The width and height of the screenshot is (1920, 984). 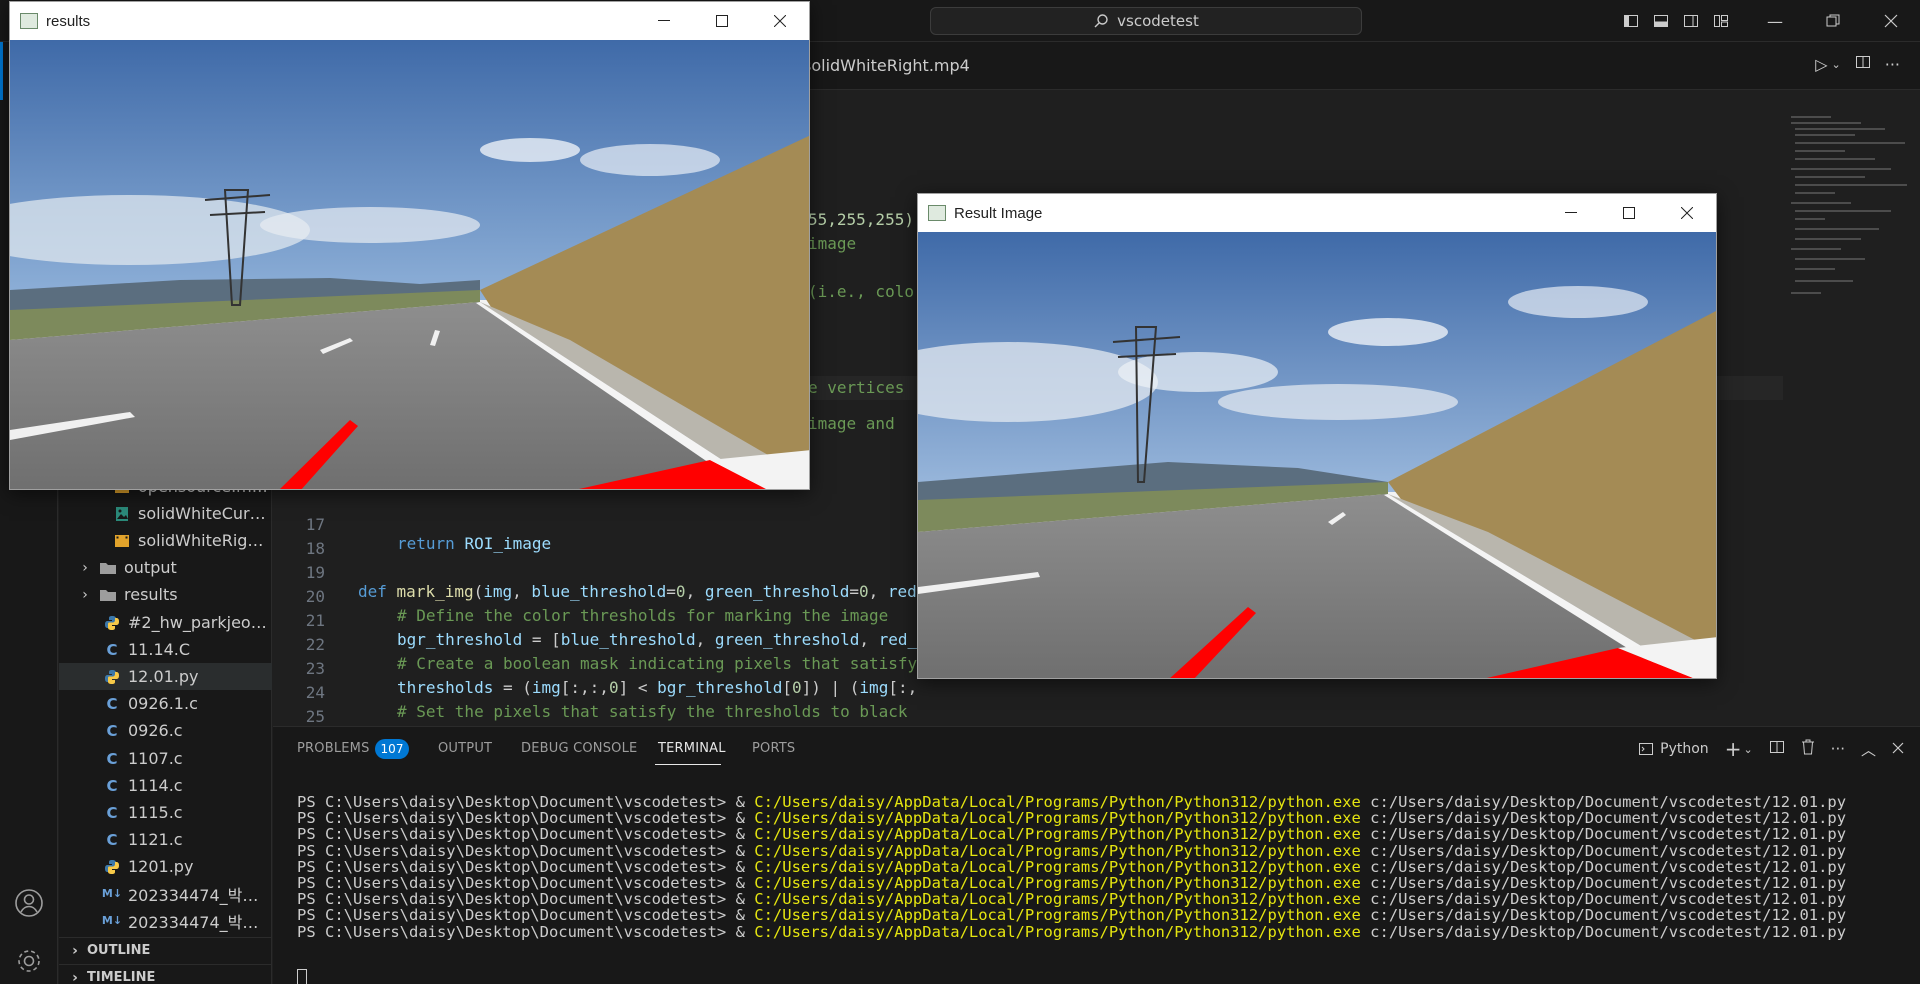 I want to click on command-center-search: vscodetest, so click(x=1146, y=21).